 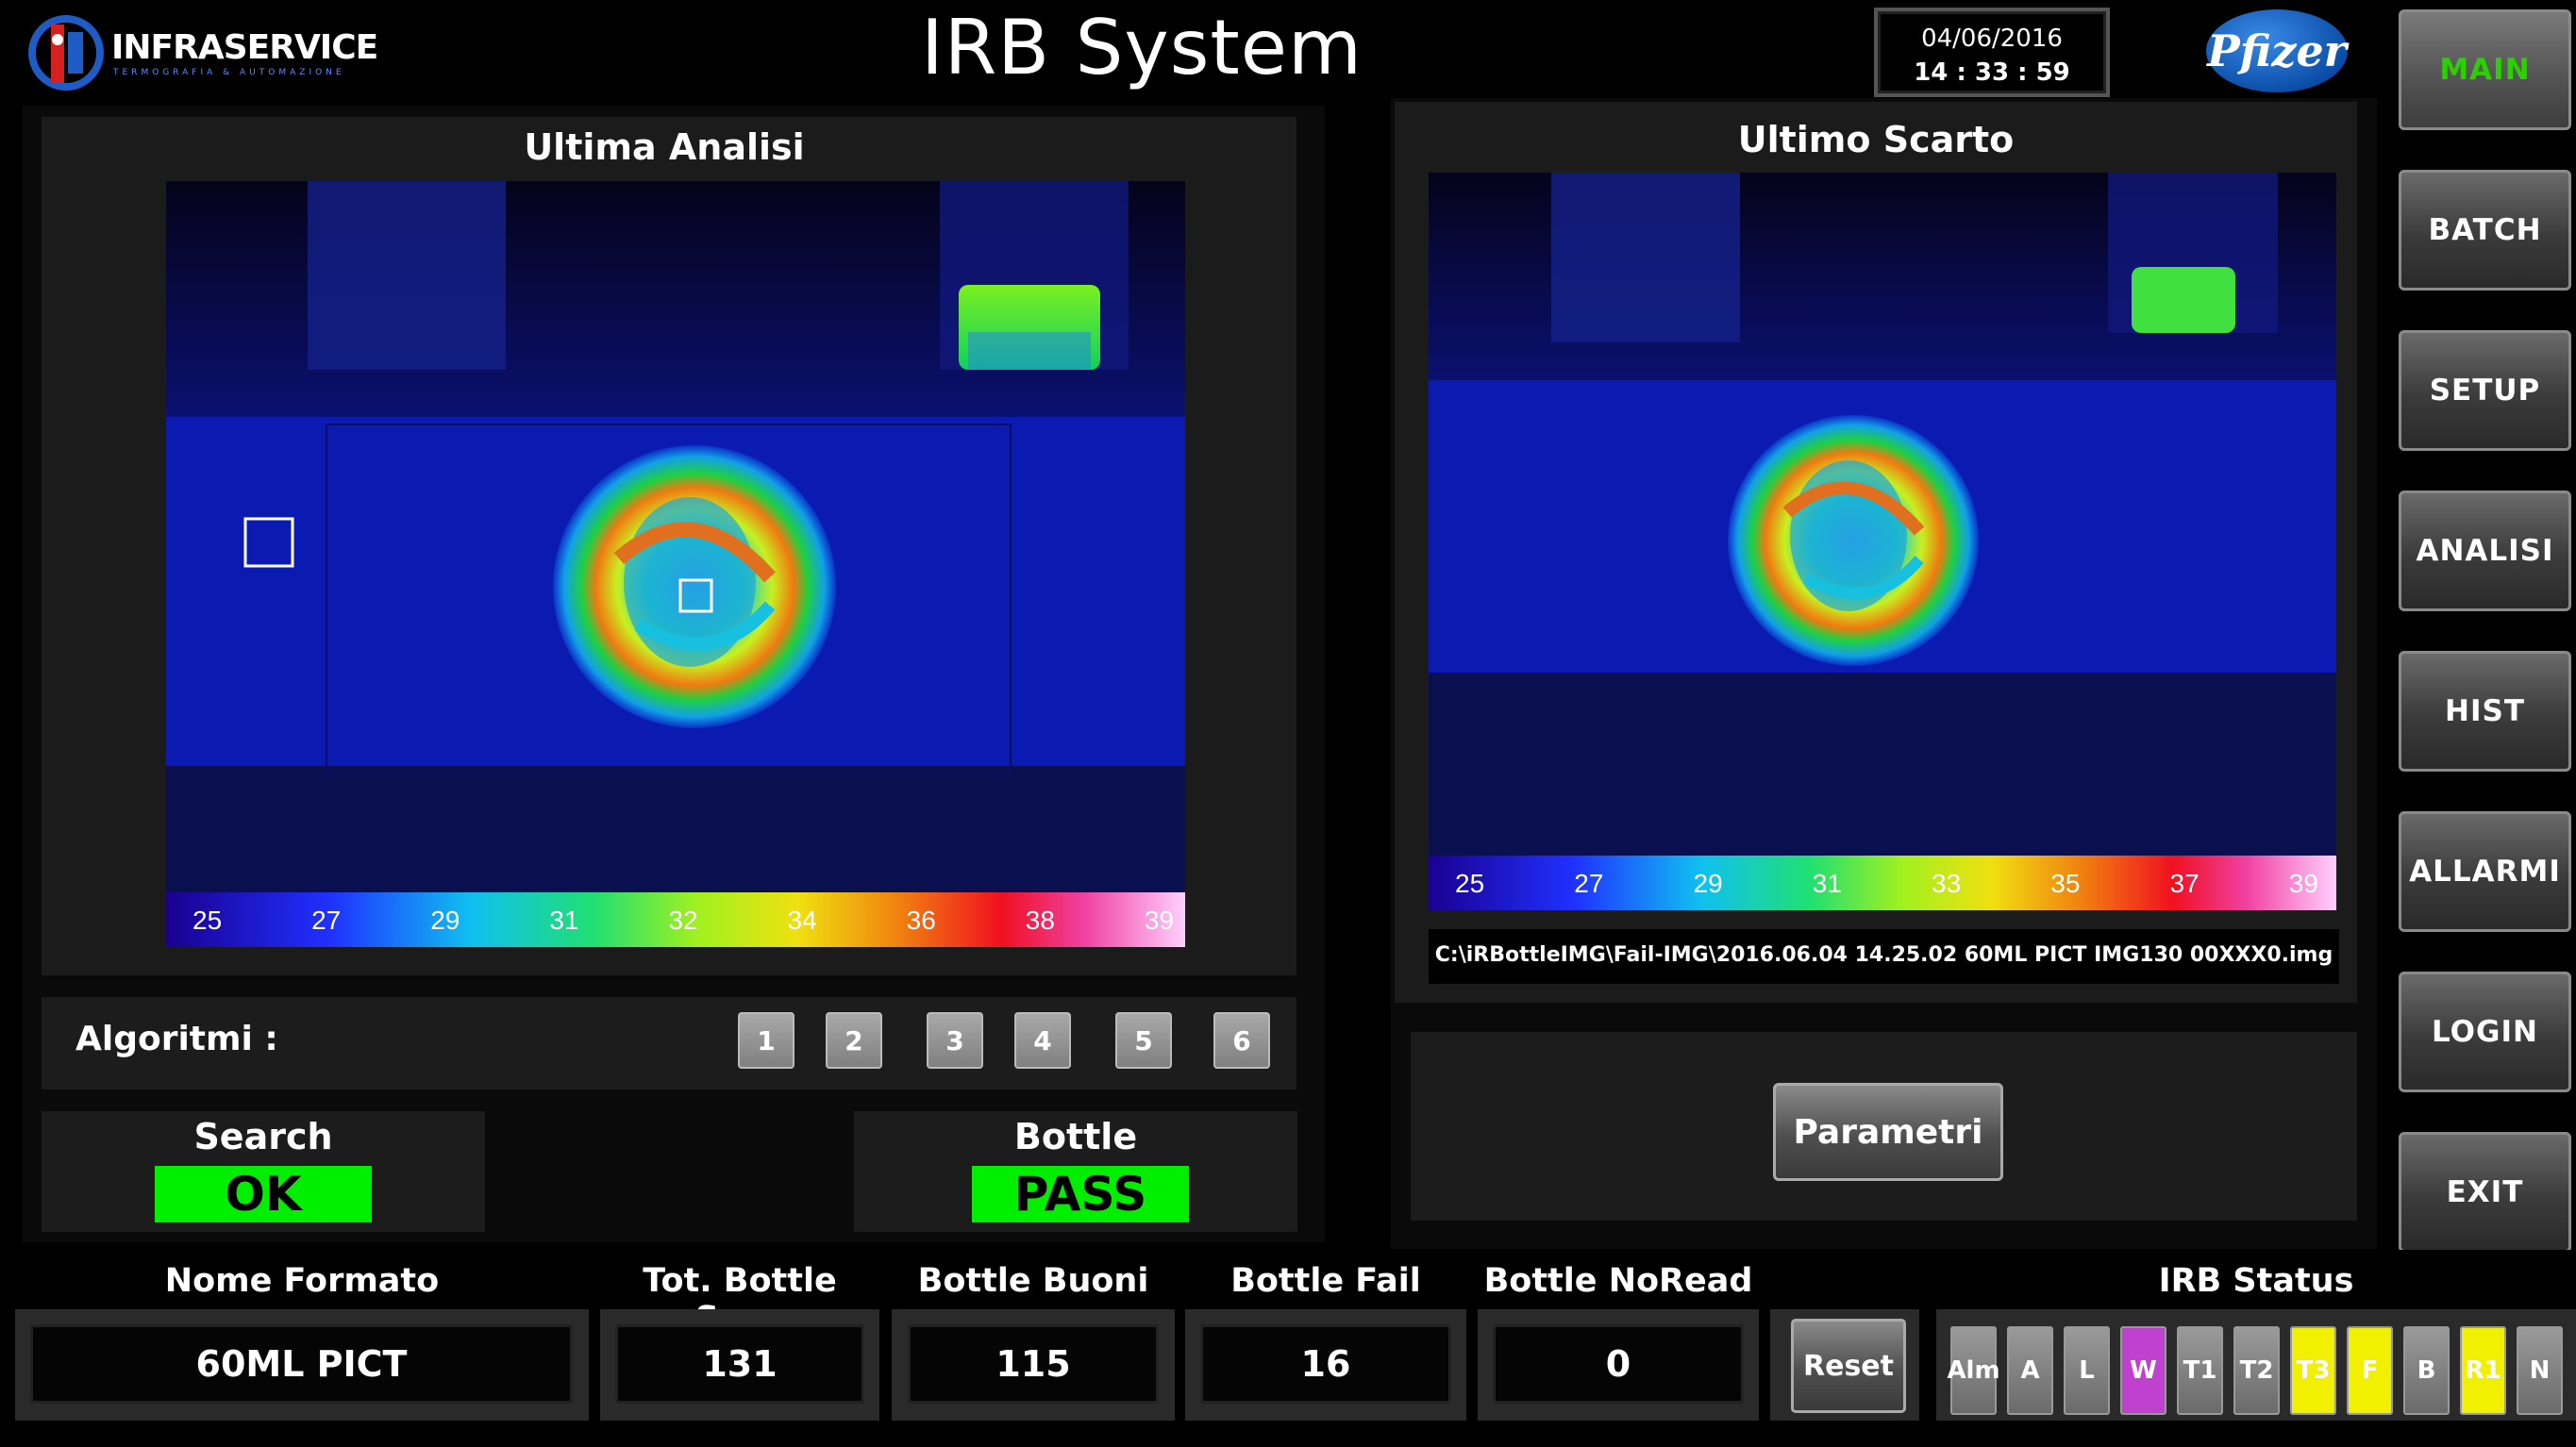 What do you see at coordinates (2200, 1370) in the screenshot?
I see `irb-status-chip-t1: T1` at bounding box center [2200, 1370].